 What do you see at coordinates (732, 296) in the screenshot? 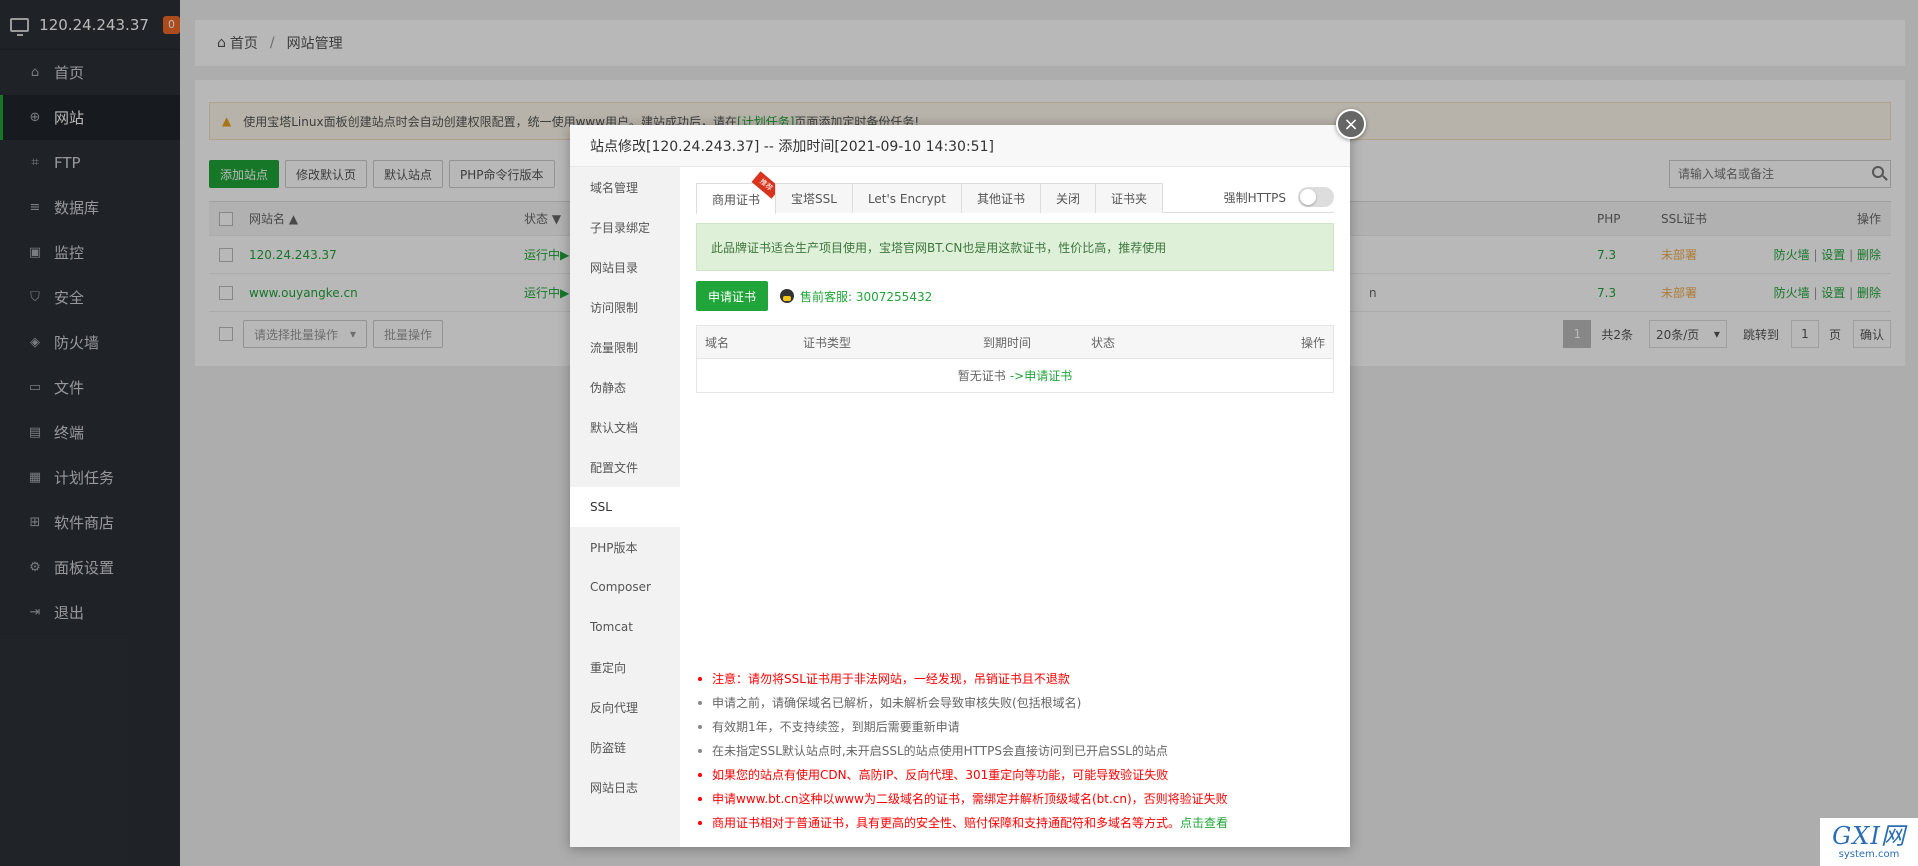
I see `apply-cert-button: 申请证书` at bounding box center [732, 296].